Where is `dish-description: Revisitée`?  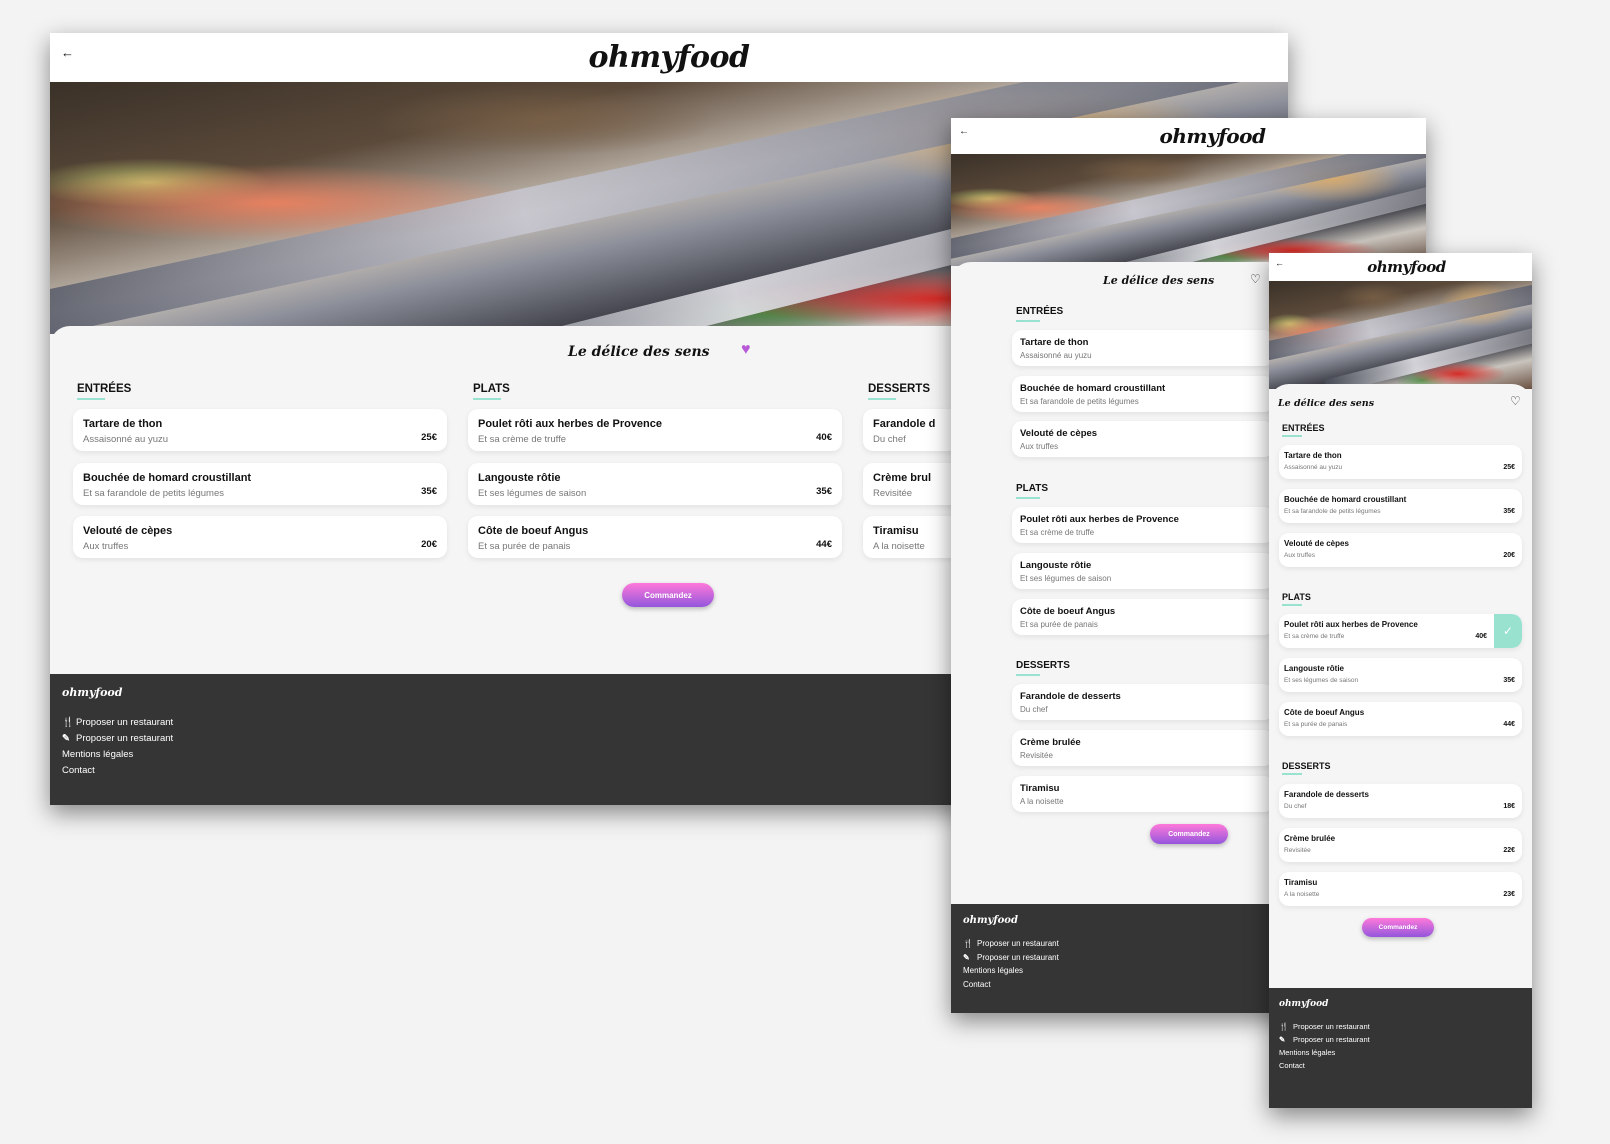 dish-description: Revisitée is located at coordinates (1036, 755).